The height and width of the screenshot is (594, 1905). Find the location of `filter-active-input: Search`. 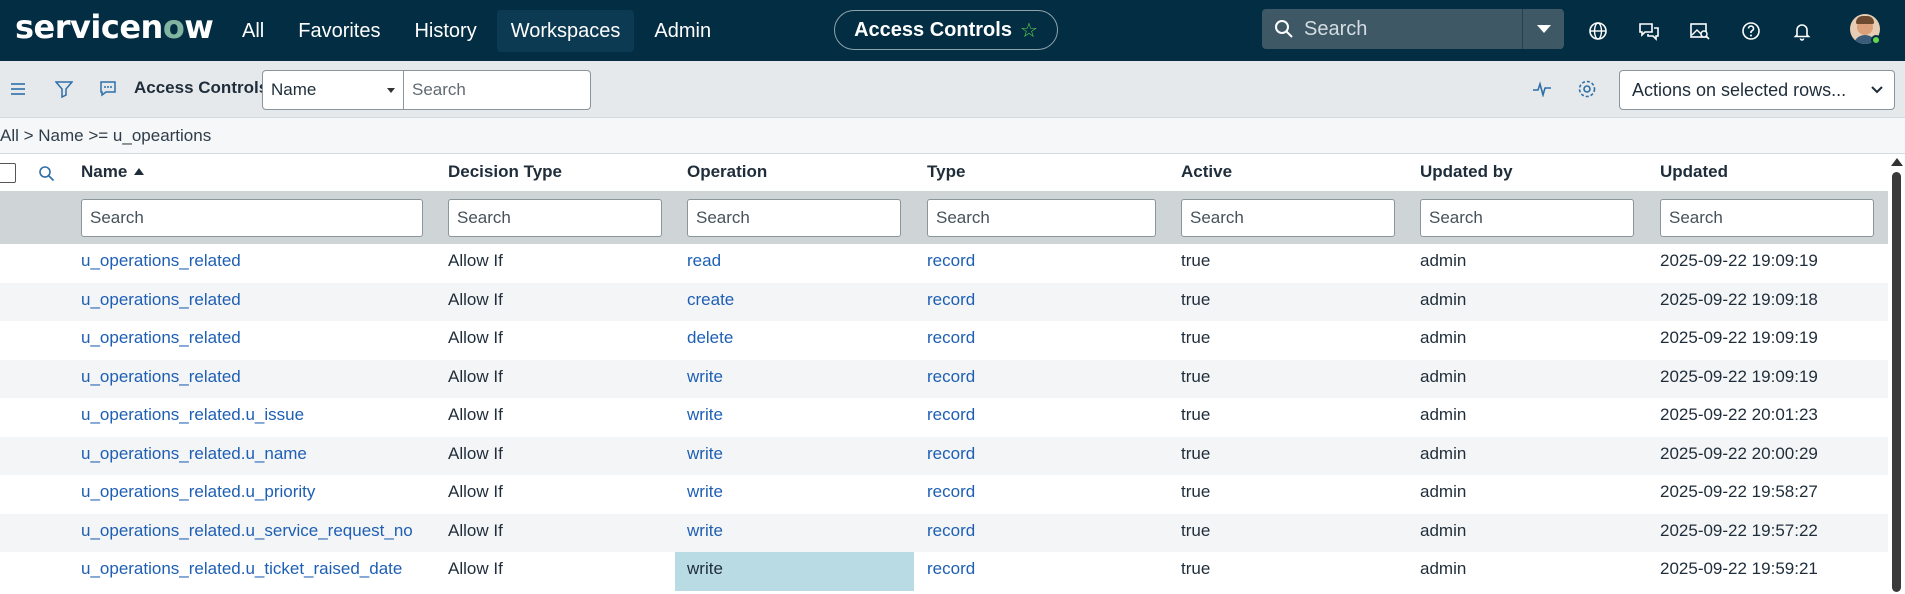

filter-active-input: Search is located at coordinates (1288, 218).